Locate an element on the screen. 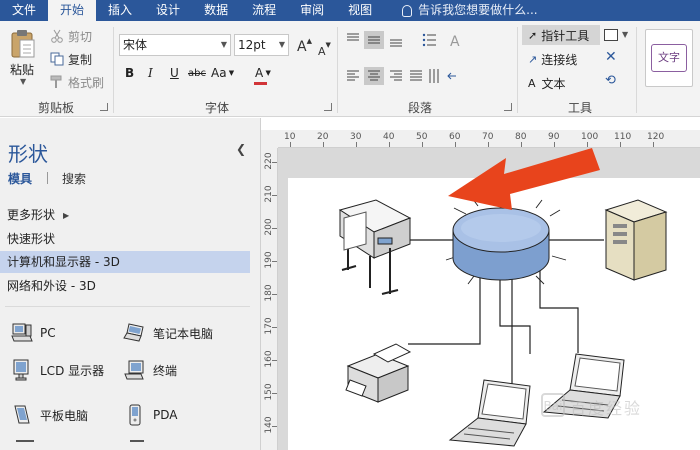 This screenshot has width=700, height=450. font-launcher-icon is located at coordinates (328, 107).